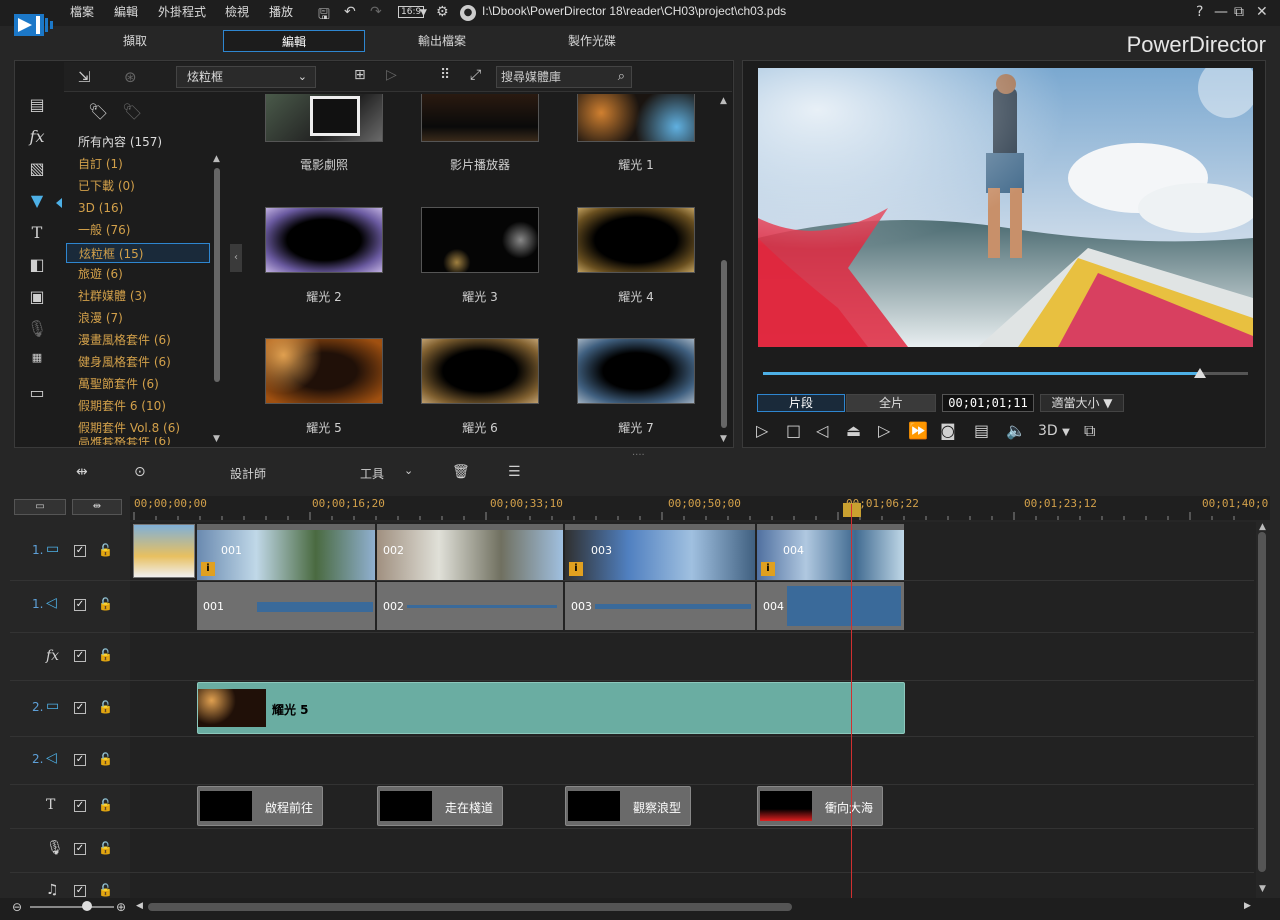 This screenshot has width=1280, height=920. What do you see at coordinates (372, 473) in the screenshot?
I see `tools-button: 工具` at bounding box center [372, 473].